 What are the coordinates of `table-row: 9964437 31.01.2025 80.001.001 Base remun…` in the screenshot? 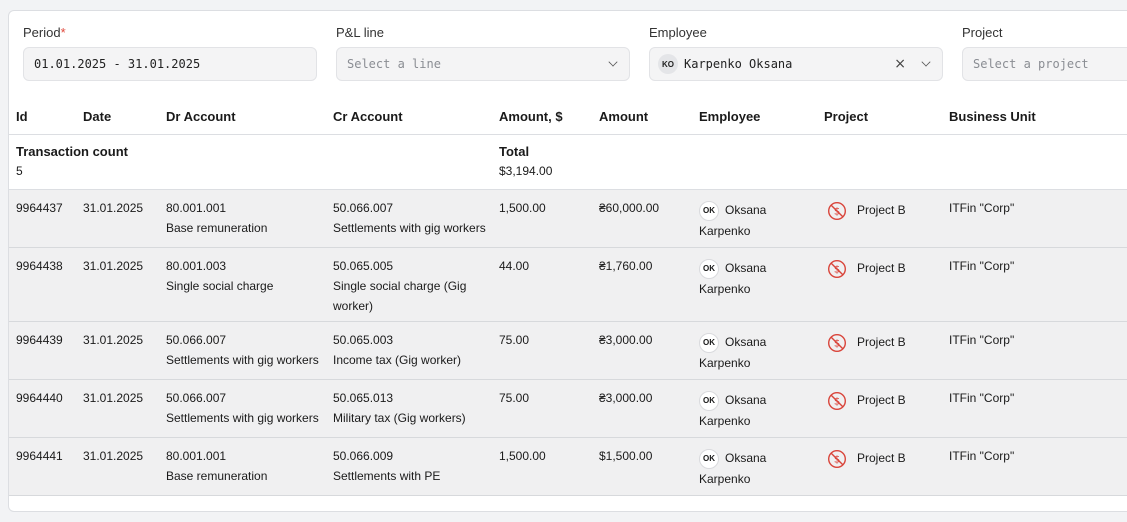 It's located at (568, 219).